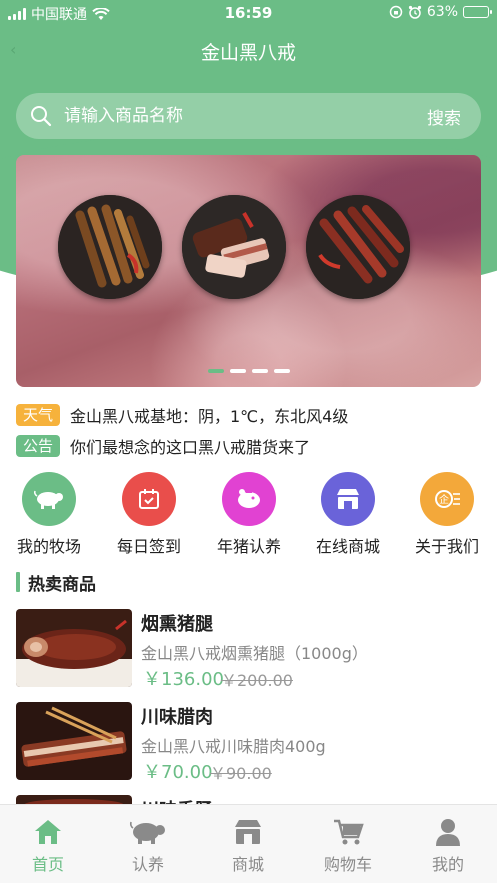  Describe the element at coordinates (447, 864) in the screenshot. I see `tab-label: 我的` at that location.